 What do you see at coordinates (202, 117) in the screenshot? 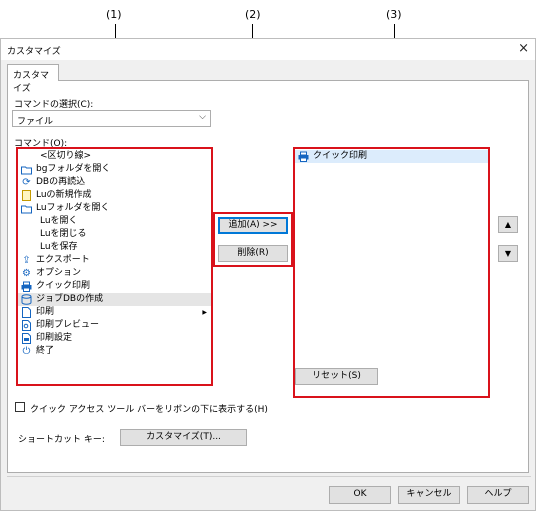
I see `chevron-down-icon: ⌵` at bounding box center [202, 117].